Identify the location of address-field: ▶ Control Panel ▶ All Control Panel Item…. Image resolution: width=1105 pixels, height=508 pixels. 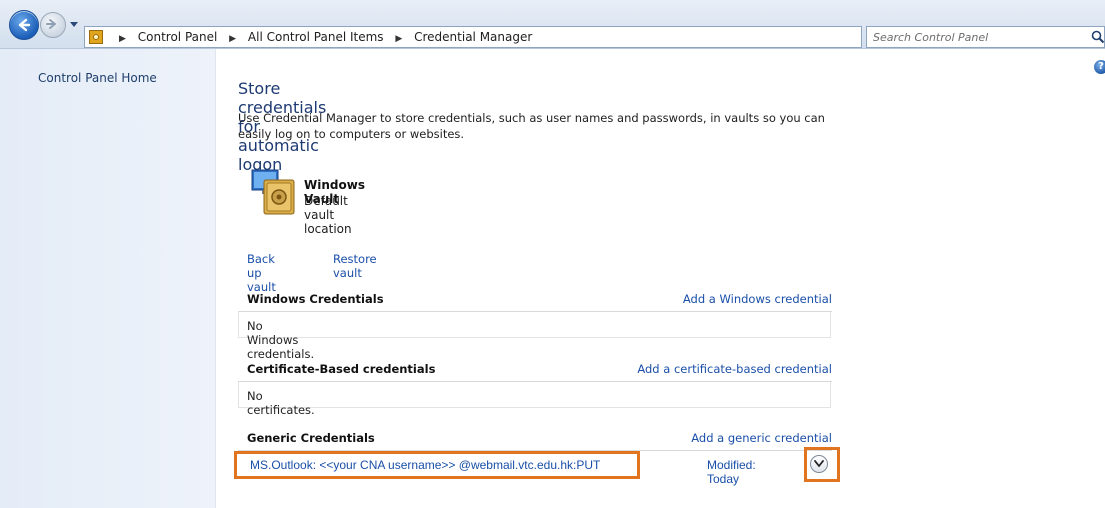
(511, 37).